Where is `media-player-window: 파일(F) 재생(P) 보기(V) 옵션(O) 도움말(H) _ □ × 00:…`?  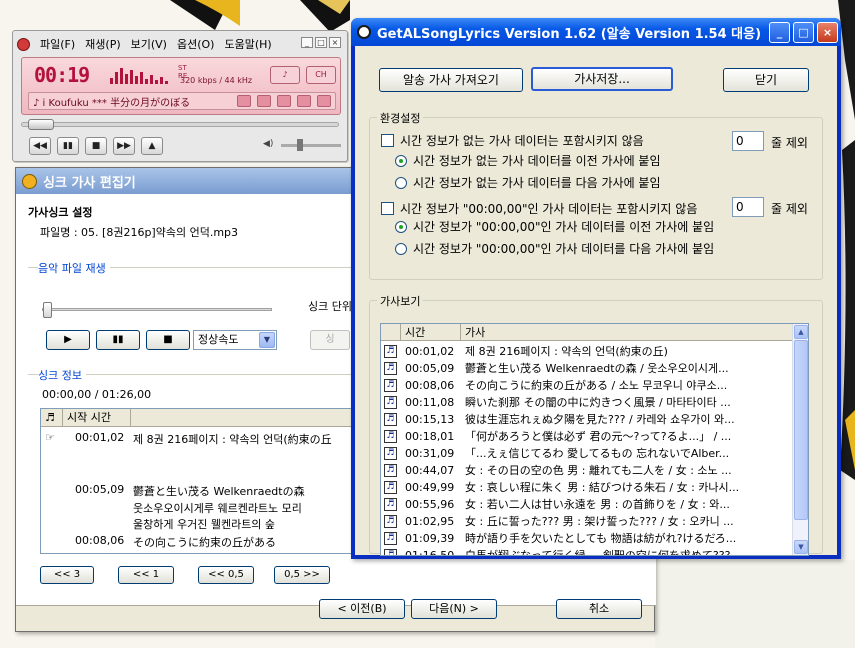
media-player-window: 파일(F) 재생(P) 보기(V) 옵션(O) 도움말(H) _ □ × 00:… is located at coordinates (180, 96).